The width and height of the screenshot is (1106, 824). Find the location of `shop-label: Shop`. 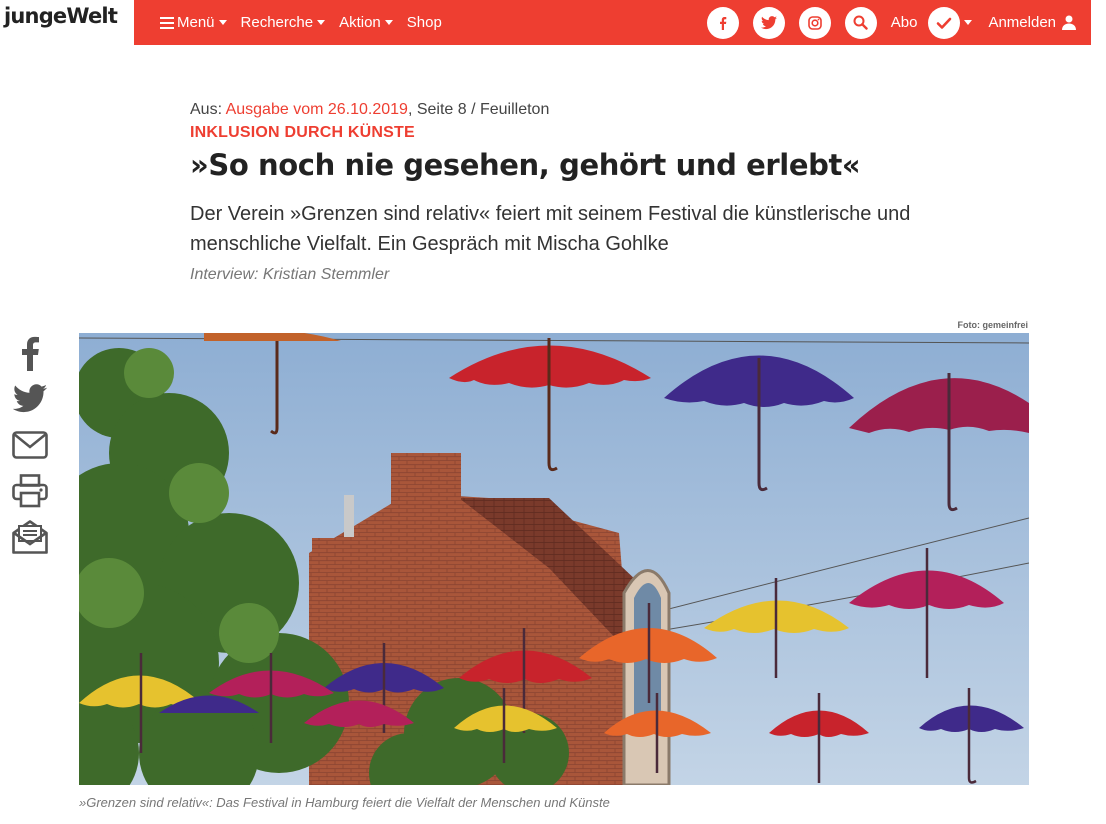

shop-label: Shop is located at coordinates (424, 22).